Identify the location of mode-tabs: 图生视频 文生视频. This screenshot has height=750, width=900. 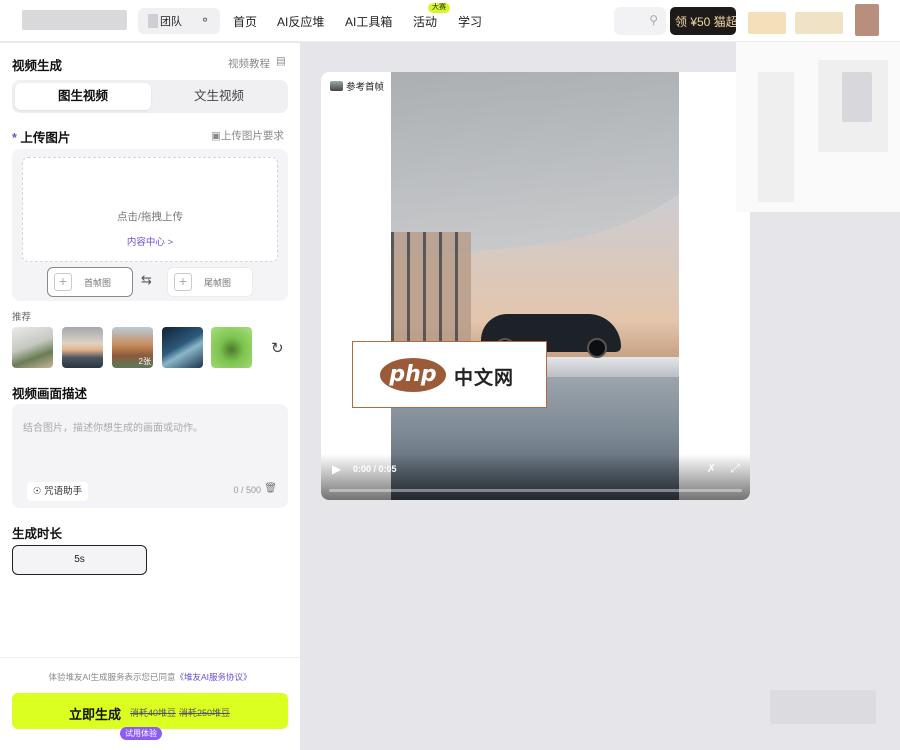
(150, 96).